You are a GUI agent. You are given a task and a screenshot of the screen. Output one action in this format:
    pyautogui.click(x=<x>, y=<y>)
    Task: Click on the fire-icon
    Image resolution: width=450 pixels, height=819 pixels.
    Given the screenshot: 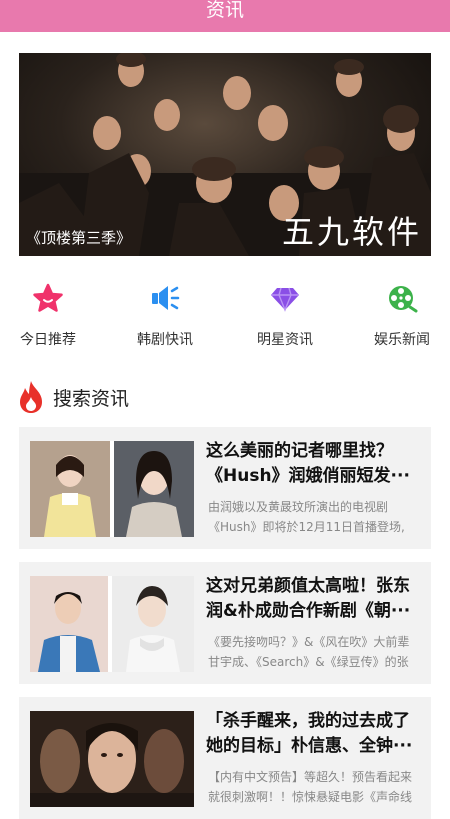 What is the action you would take?
    pyautogui.click(x=31, y=397)
    